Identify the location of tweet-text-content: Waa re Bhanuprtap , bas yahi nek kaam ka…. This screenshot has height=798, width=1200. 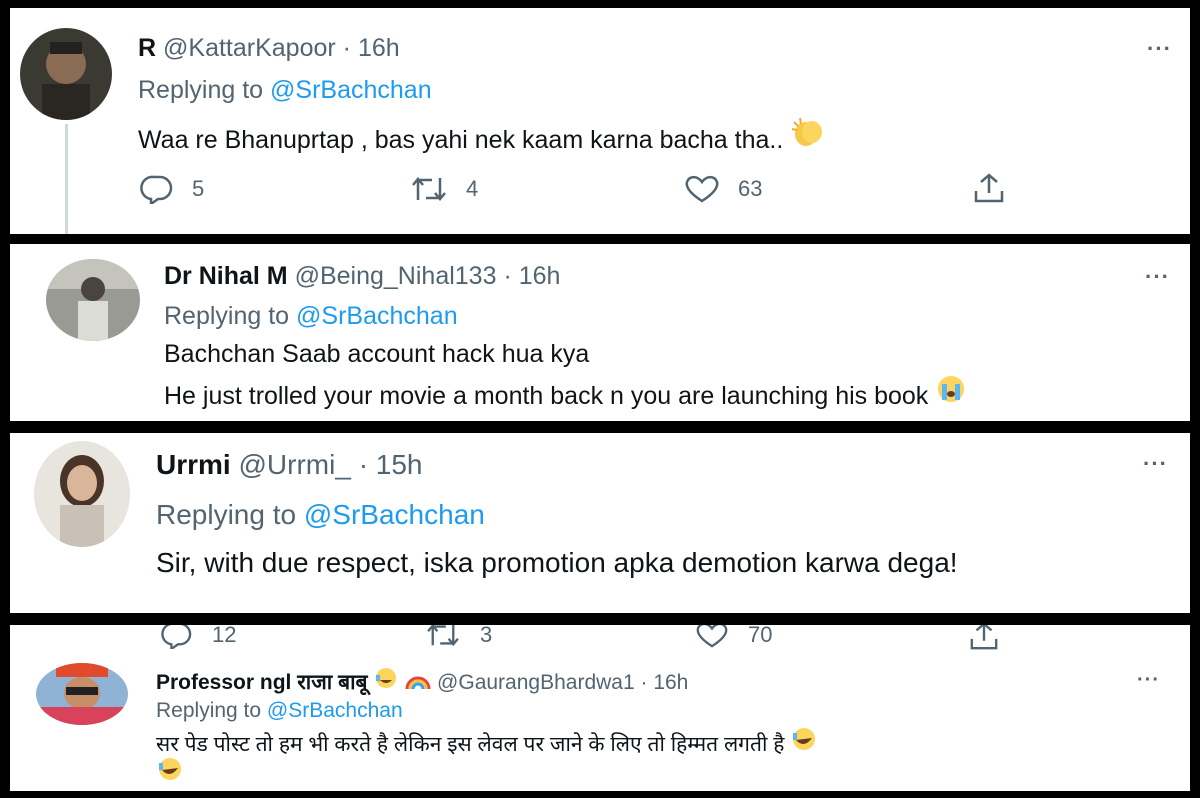
(461, 140).